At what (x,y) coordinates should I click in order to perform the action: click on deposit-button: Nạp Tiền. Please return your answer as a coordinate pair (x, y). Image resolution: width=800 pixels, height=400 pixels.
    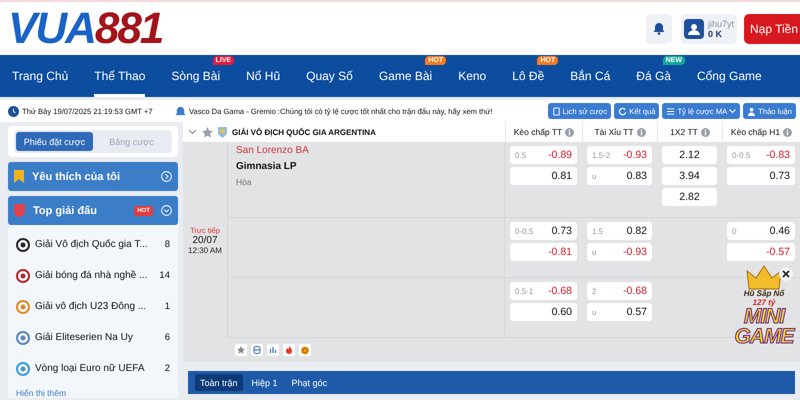
    Looking at the image, I should click on (772, 29).